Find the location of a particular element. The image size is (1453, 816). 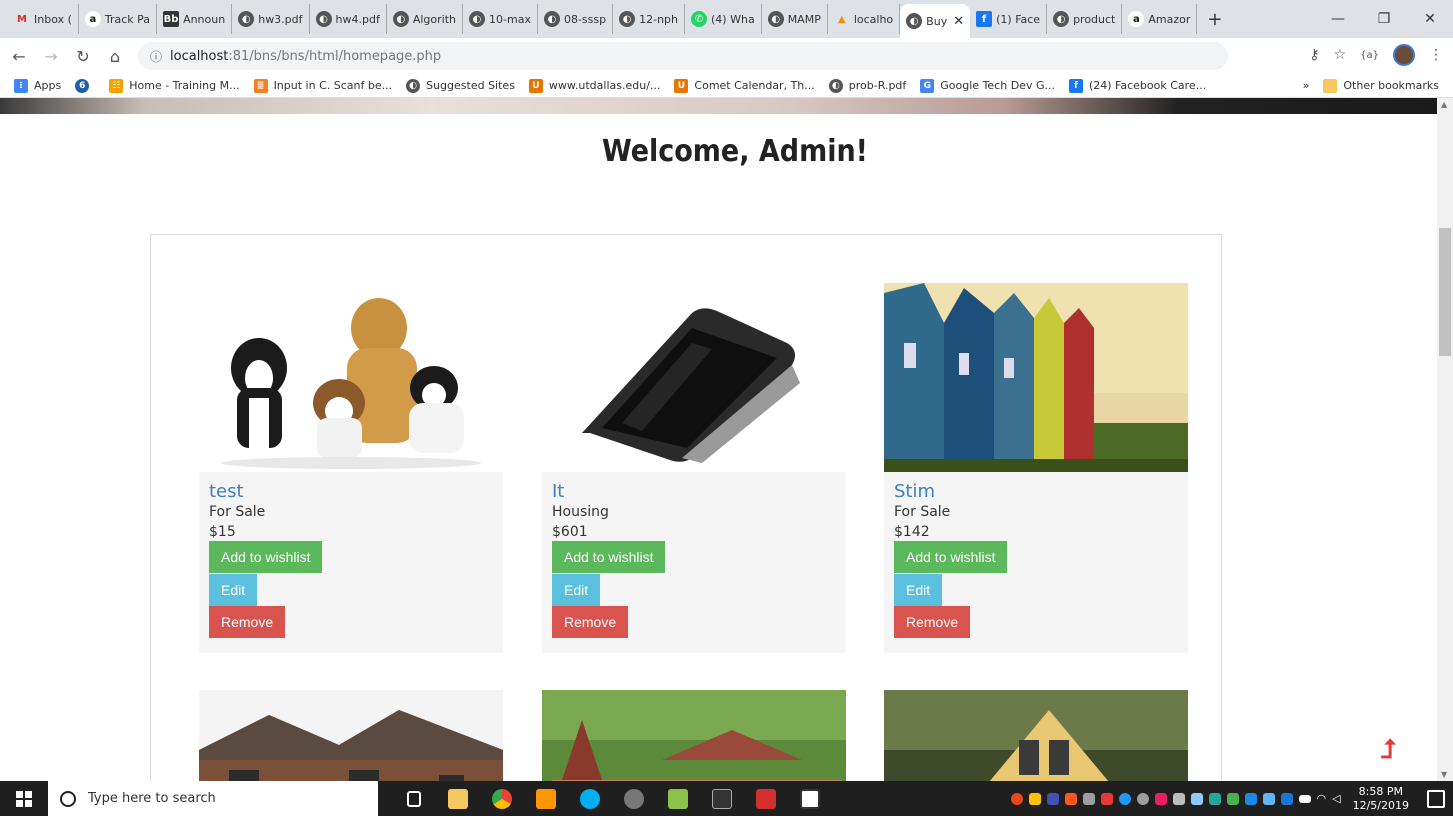

key-icon: ⚷ is located at coordinates (1314, 55).